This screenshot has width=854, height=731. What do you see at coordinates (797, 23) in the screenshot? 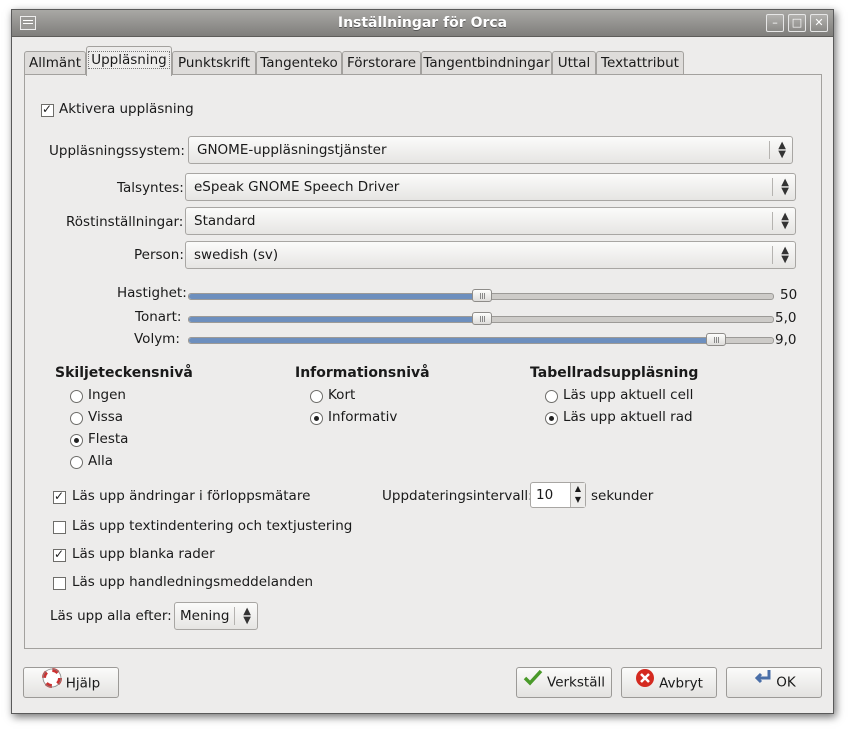
I see `maximize-icon: □` at bounding box center [797, 23].